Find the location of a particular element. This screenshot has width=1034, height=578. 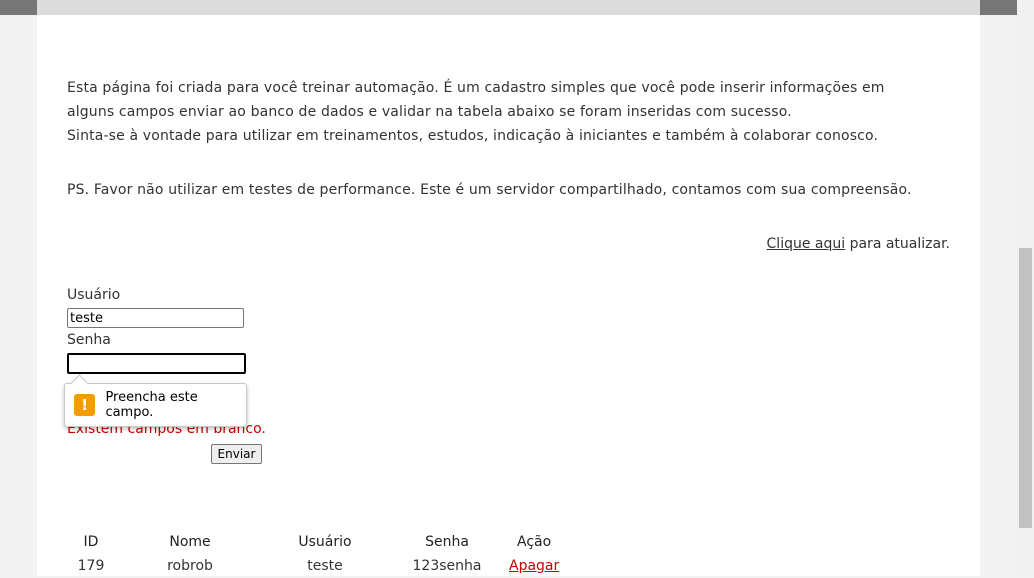

cell-id: 179 is located at coordinates (91, 566).